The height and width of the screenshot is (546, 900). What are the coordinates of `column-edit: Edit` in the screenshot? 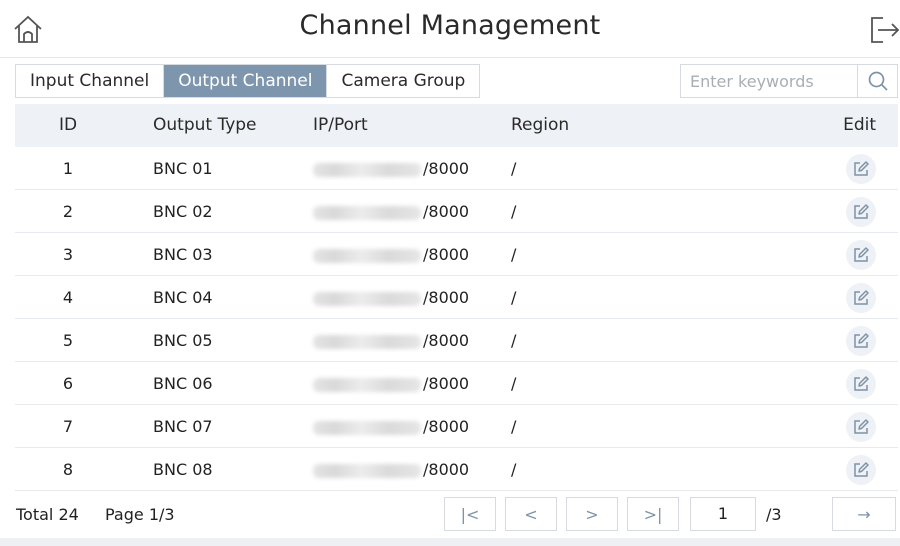 It's located at (859, 125).